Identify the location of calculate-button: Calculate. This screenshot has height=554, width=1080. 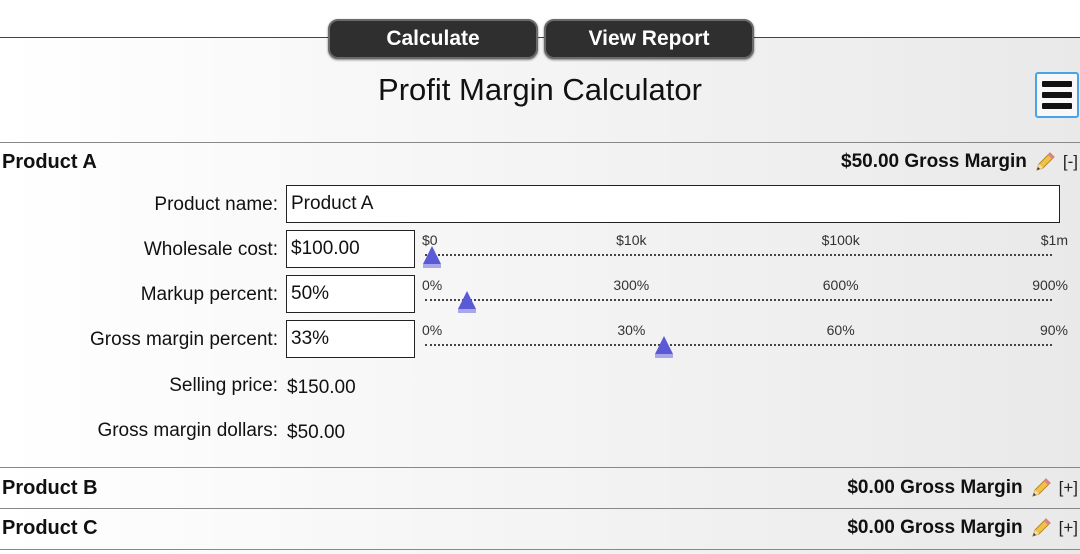
(433, 39).